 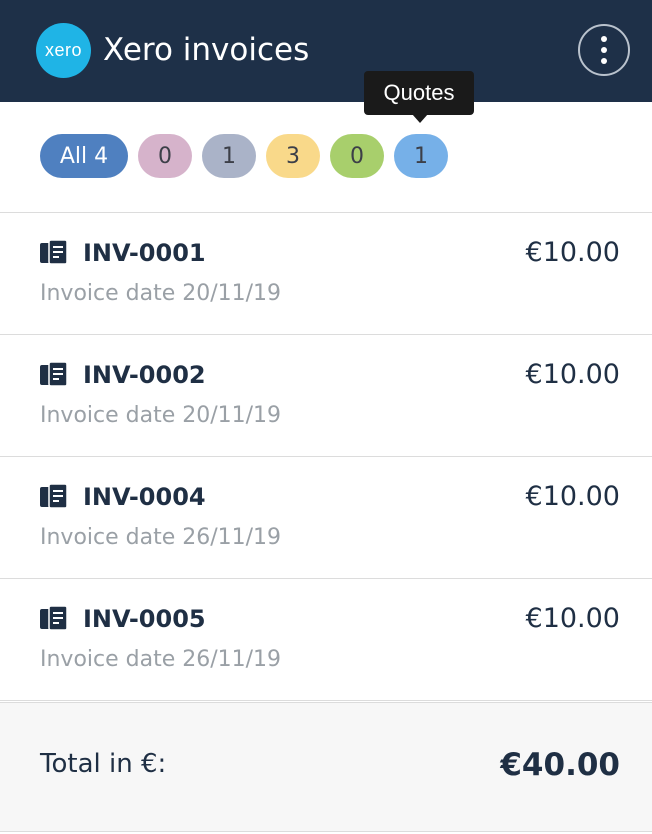 I want to click on invoice-number: INV-0001, so click(x=144, y=253).